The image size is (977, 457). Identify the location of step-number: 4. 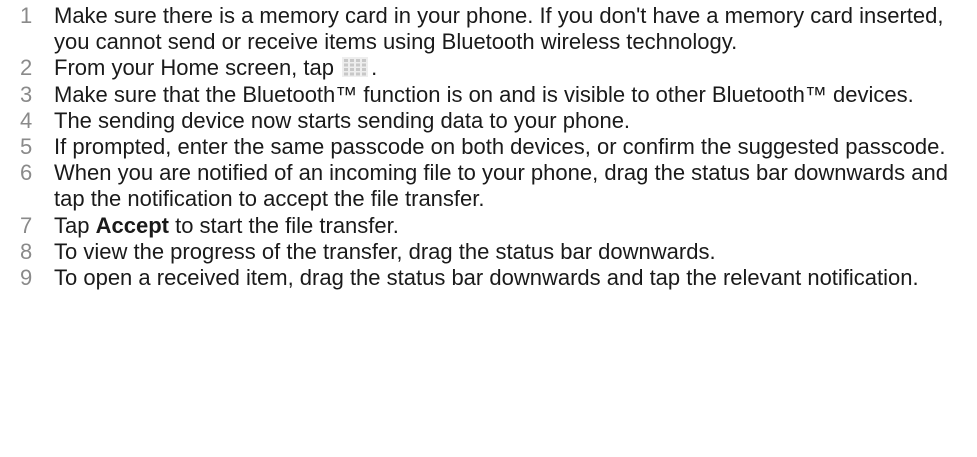
(26, 120).